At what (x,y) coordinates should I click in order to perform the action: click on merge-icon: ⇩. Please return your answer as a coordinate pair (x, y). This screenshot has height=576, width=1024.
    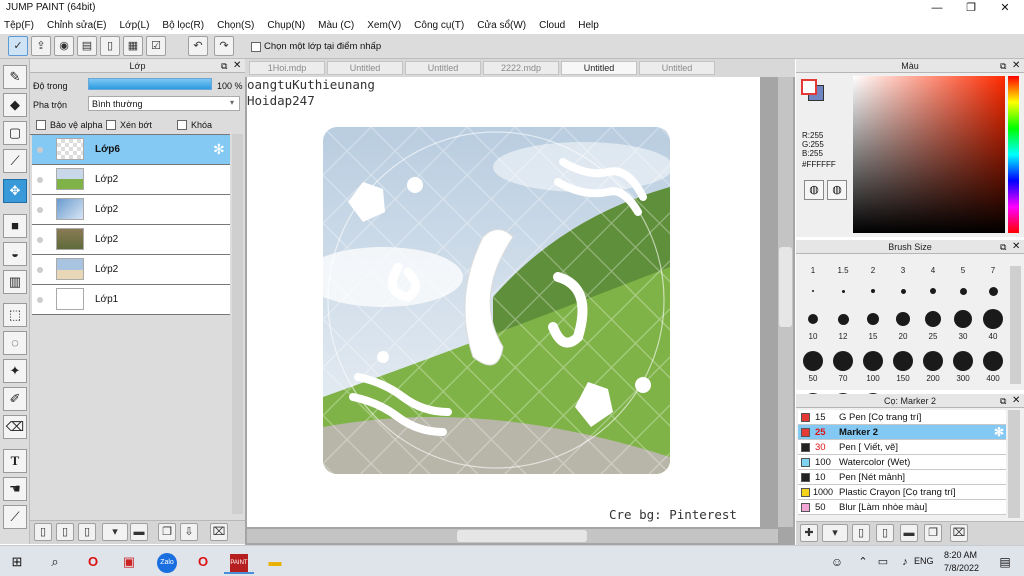
    Looking at the image, I should click on (189, 532).